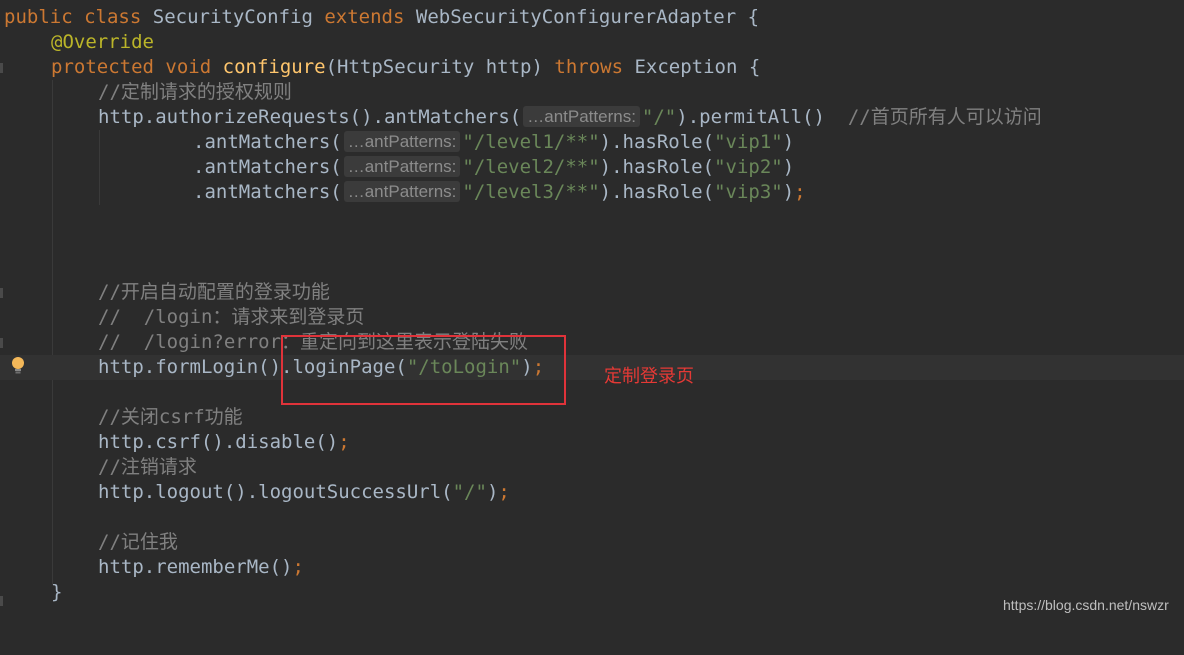 This screenshot has width=1184, height=655. Describe the element at coordinates (531, 142) in the screenshot. I see `string-literal: "/level1/**"` at that location.